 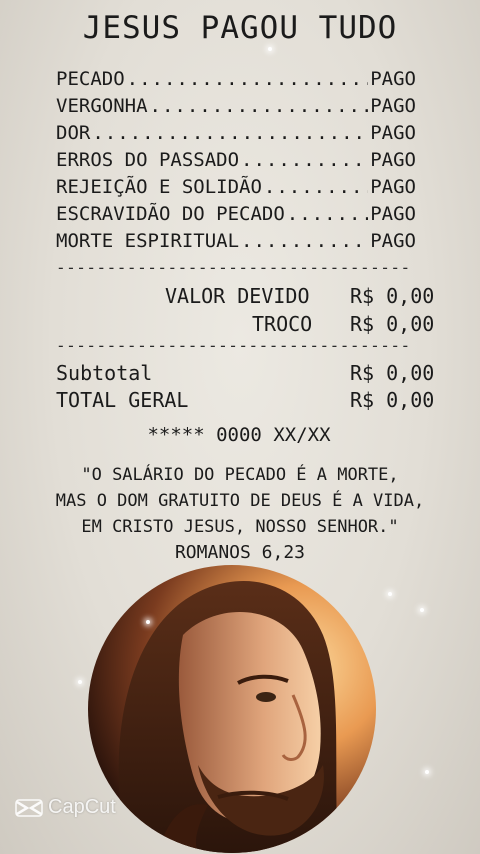 What do you see at coordinates (240, 501) in the screenshot?
I see `verse-line-2: MAS O DOM GRATUITO DE DEUS É A VIDA,` at bounding box center [240, 501].